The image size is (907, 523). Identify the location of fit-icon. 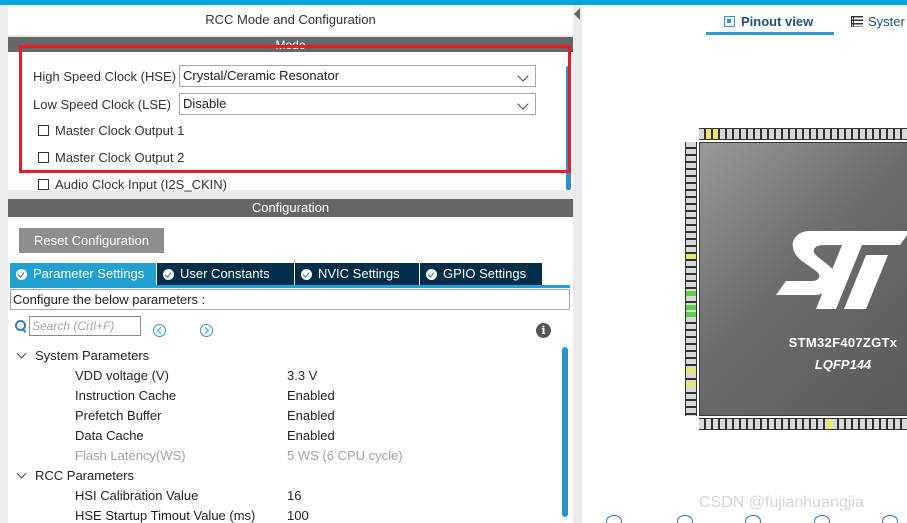
(685, 519).